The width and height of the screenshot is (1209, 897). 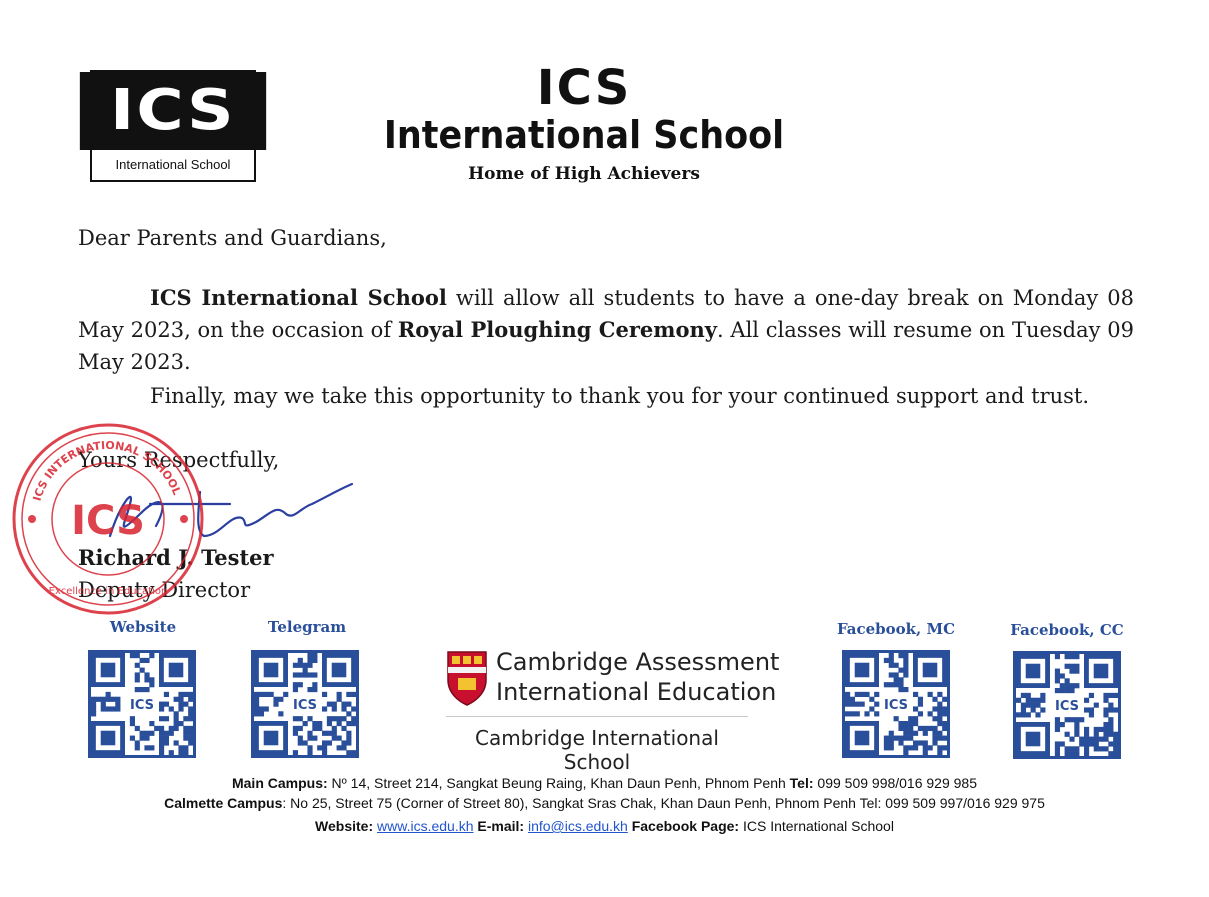 What do you see at coordinates (578, 826) in the screenshot?
I see `email-link: info@ics.edu.kh` at bounding box center [578, 826].